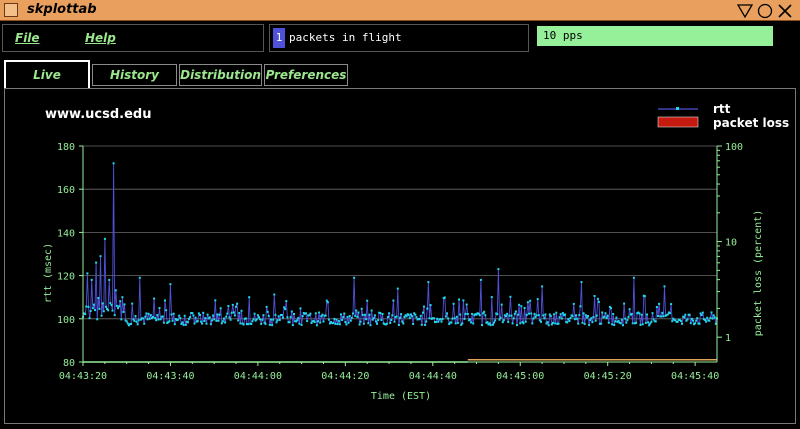  What do you see at coordinates (47, 74) in the screenshot?
I see `tab-live: Live` at bounding box center [47, 74].